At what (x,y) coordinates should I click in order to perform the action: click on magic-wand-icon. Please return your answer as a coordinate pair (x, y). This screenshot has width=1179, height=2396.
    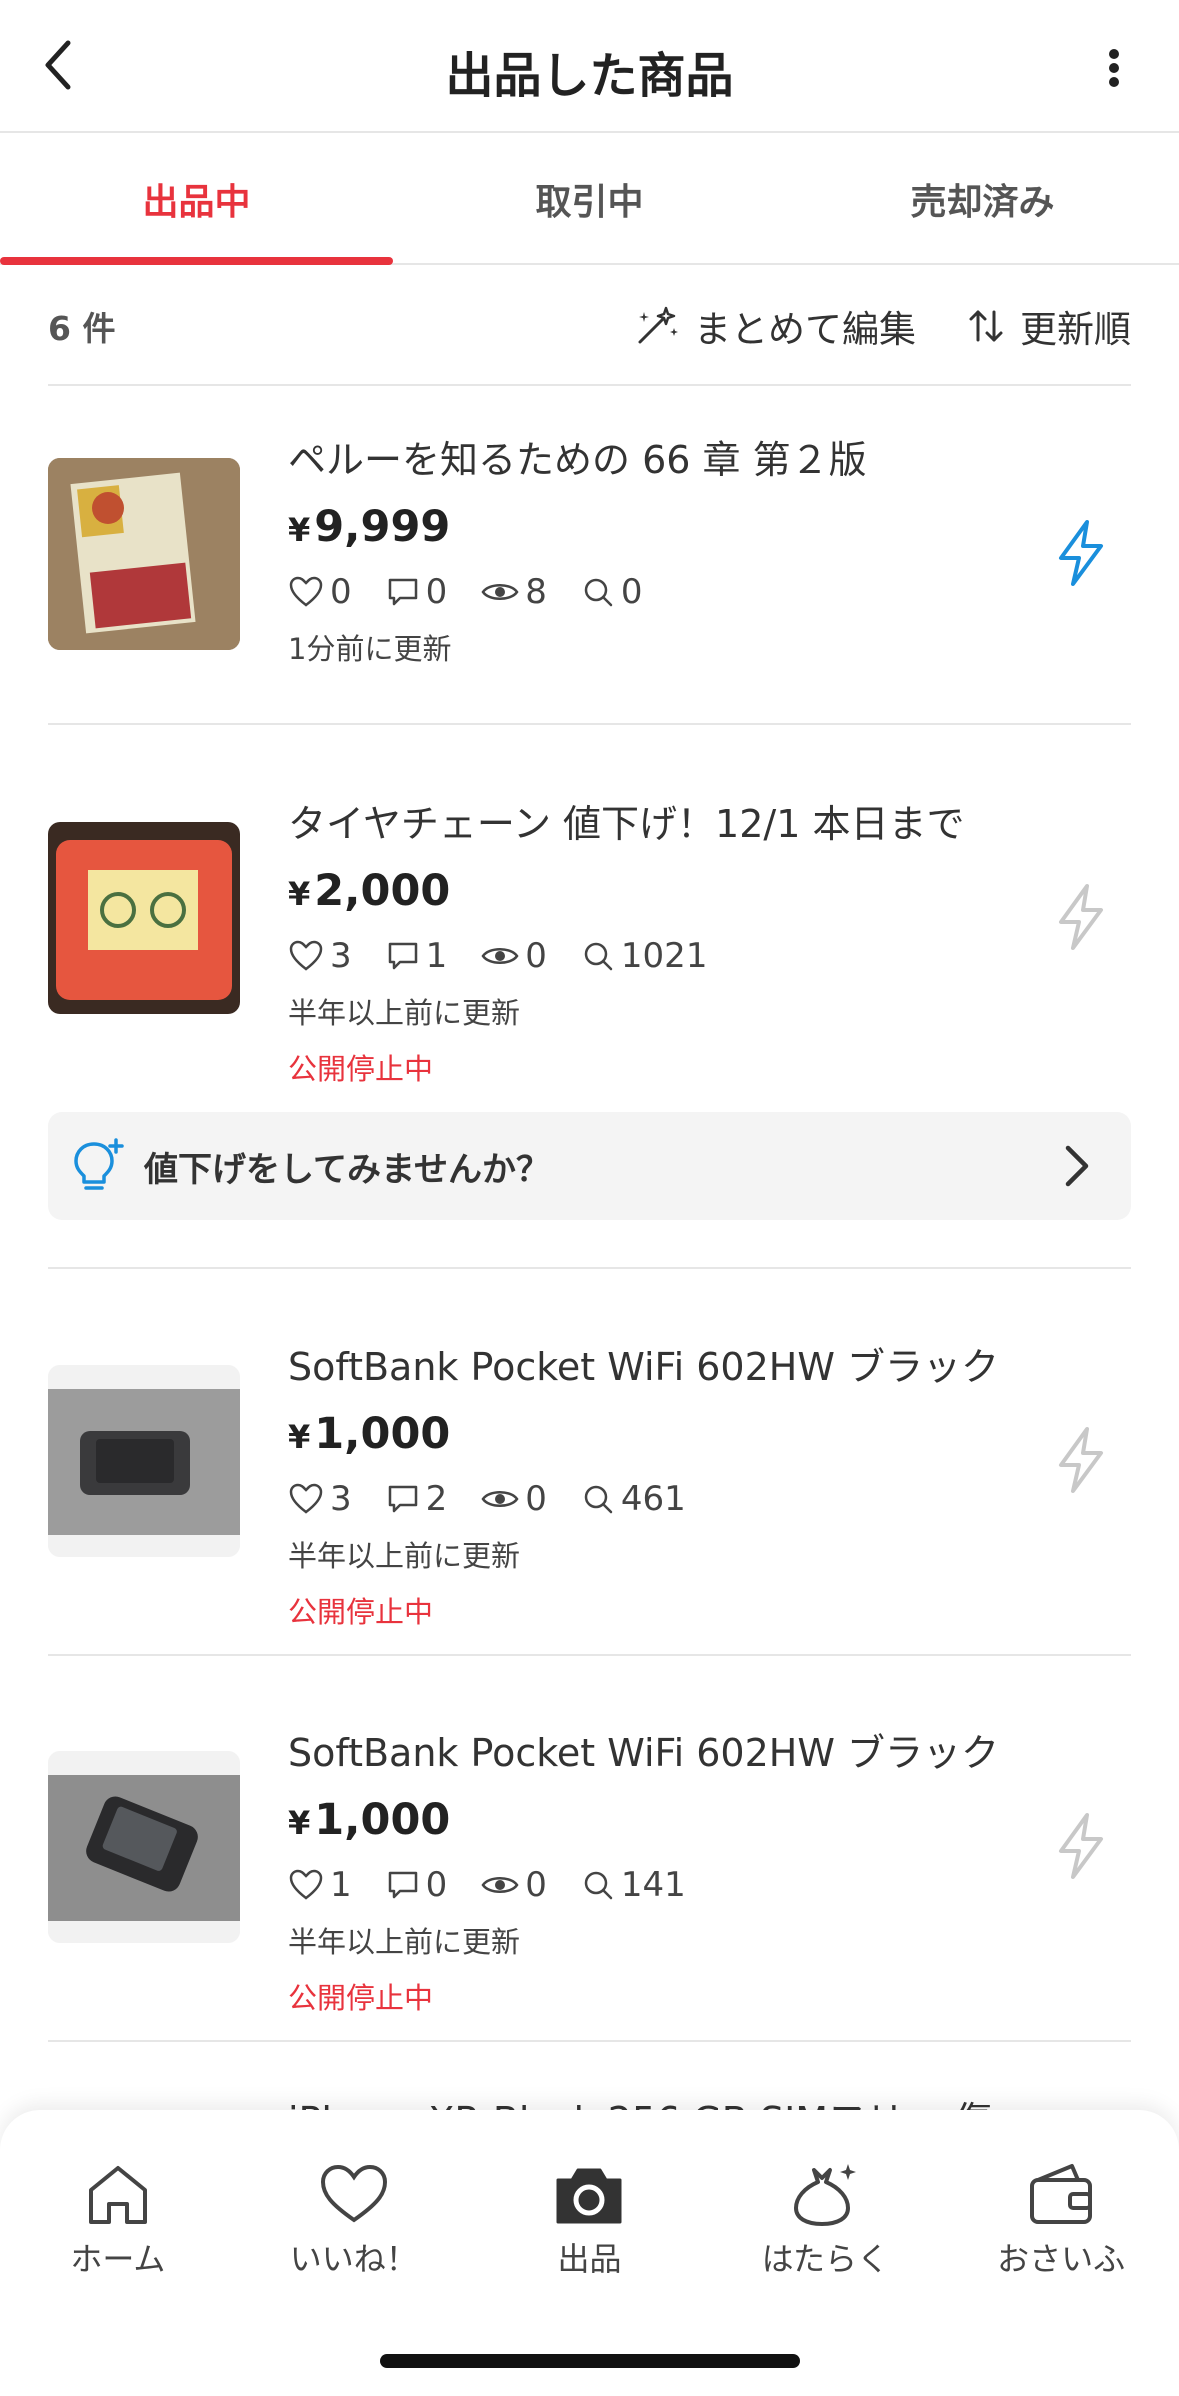
    Looking at the image, I should click on (658, 325).